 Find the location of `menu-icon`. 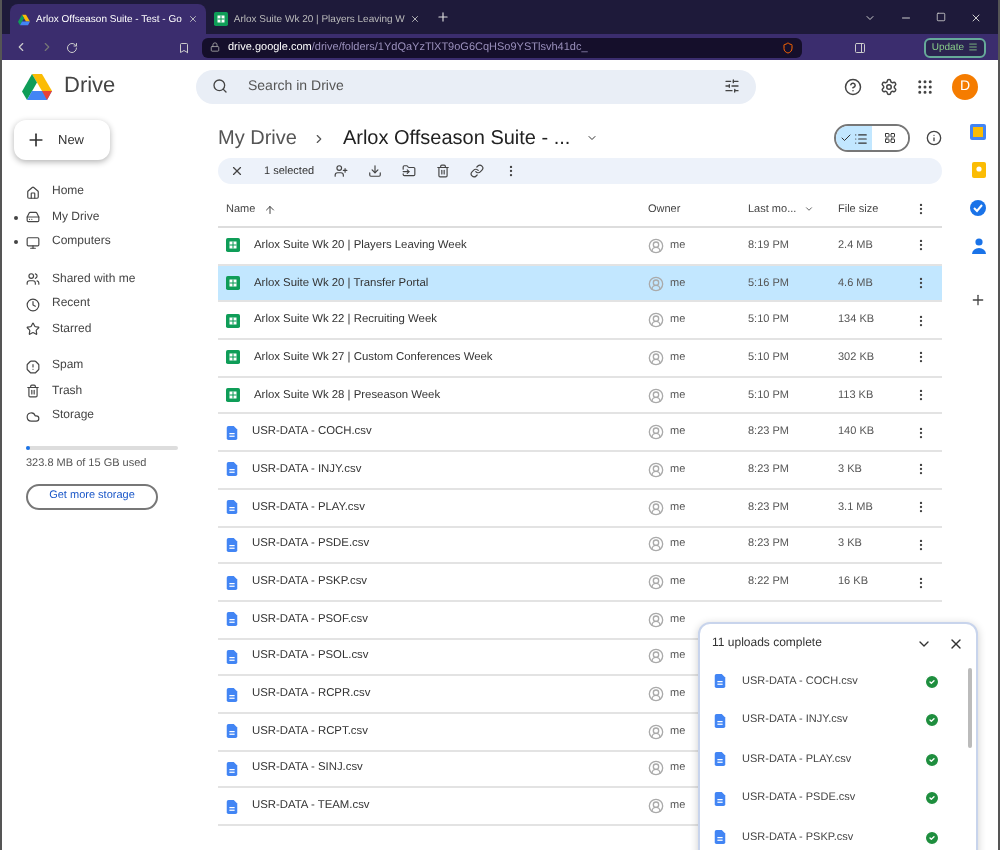

menu-icon is located at coordinates (973, 47).